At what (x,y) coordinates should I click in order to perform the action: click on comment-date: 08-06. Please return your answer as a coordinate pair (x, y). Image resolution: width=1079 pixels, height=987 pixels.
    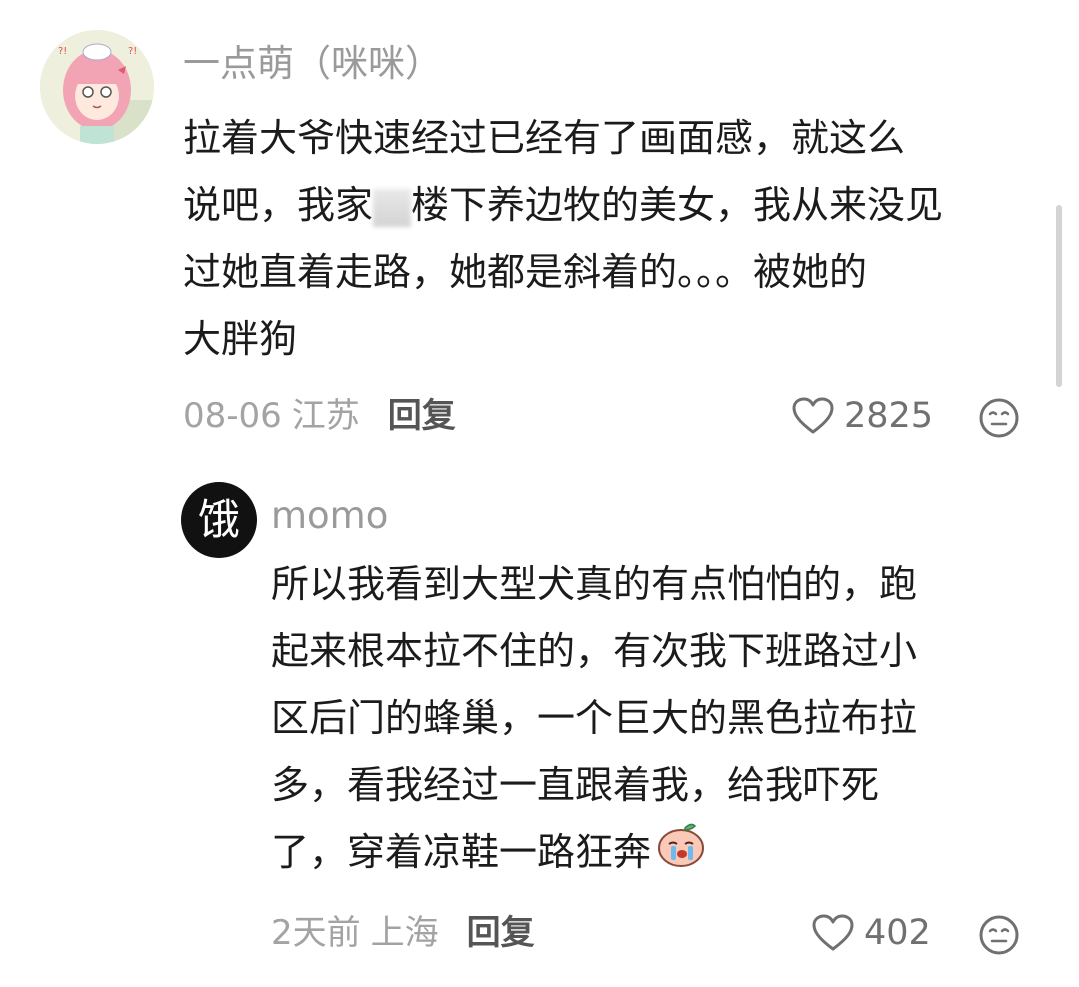
    Looking at the image, I should click on (232, 416).